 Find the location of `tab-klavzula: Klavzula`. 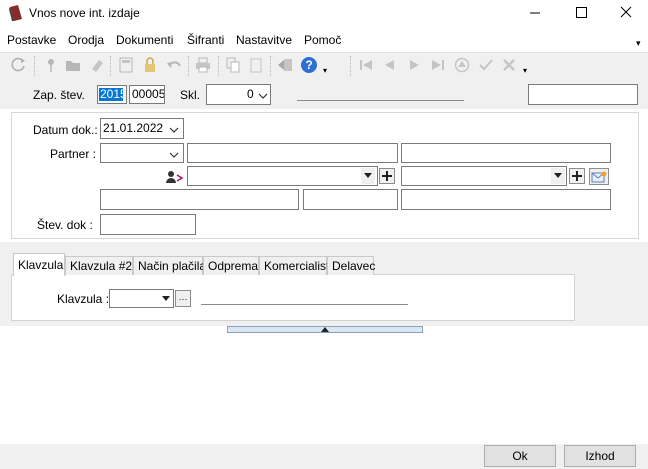

tab-klavzula: Klavzula is located at coordinates (39, 264).